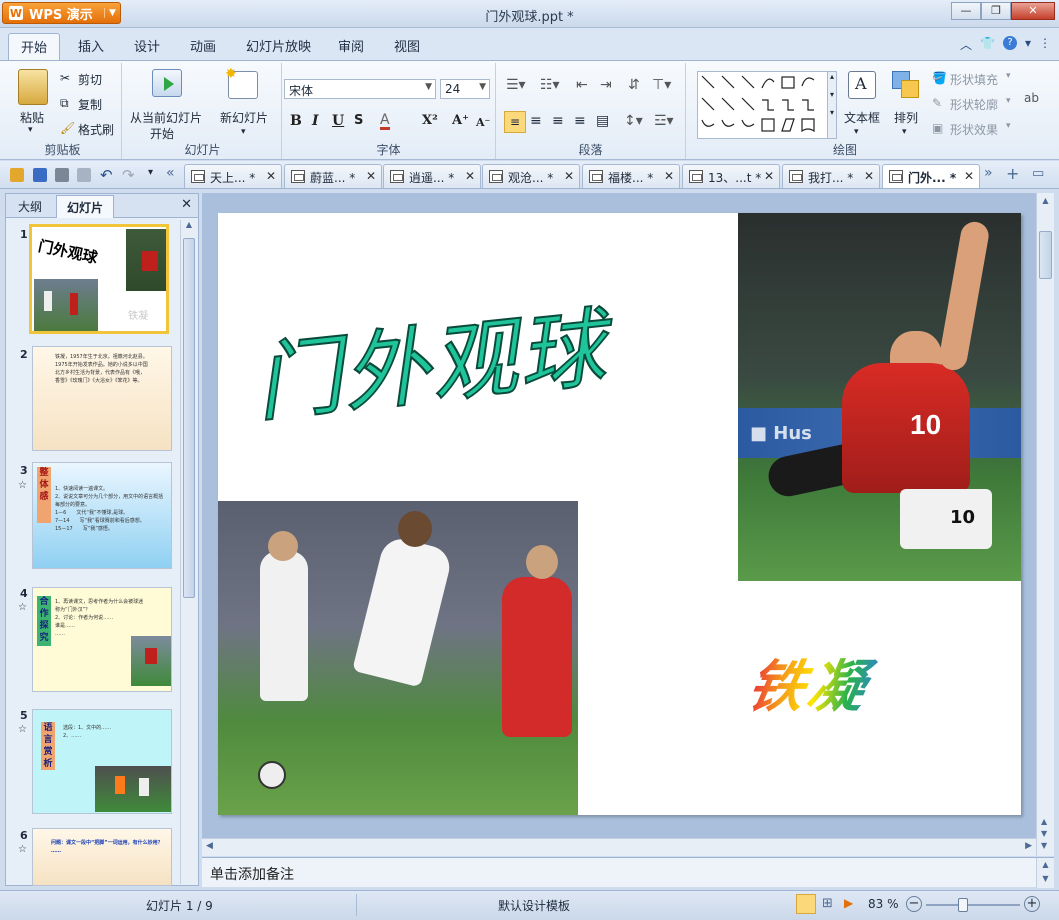 The width and height of the screenshot is (1059, 920). Describe the element at coordinates (147, 45) in the screenshot. I see `tab-design: 设计` at that location.